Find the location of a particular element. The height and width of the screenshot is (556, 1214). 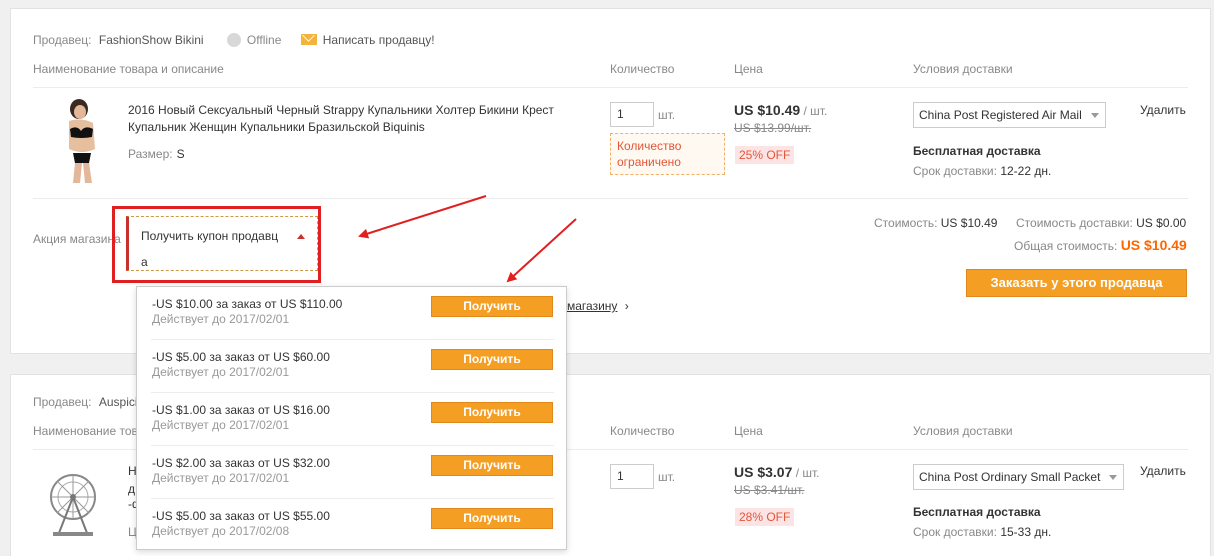

annotation-arrows is located at coordinates (467, 239).